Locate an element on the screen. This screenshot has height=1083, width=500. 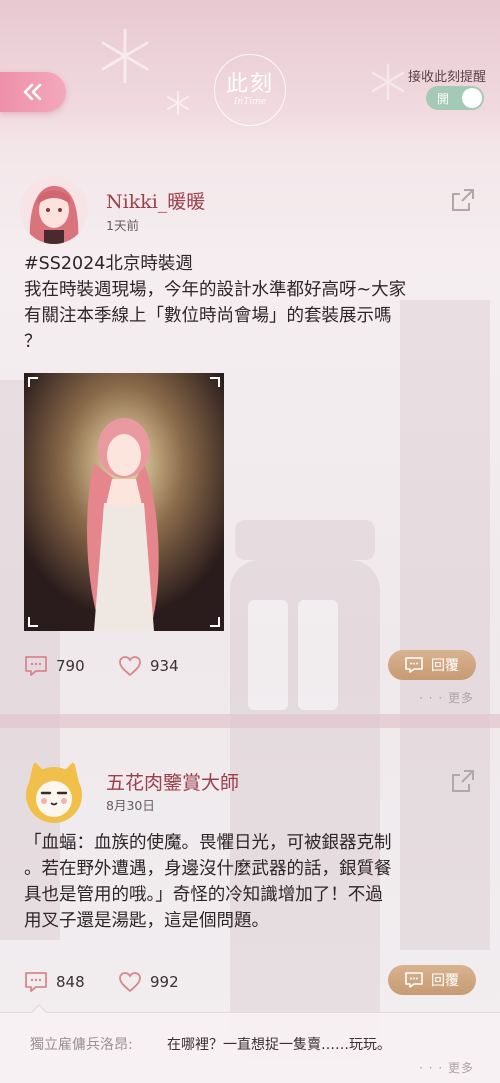
comment-author: 獨立雇傭兵洛昂: is located at coordinates (81, 1044).